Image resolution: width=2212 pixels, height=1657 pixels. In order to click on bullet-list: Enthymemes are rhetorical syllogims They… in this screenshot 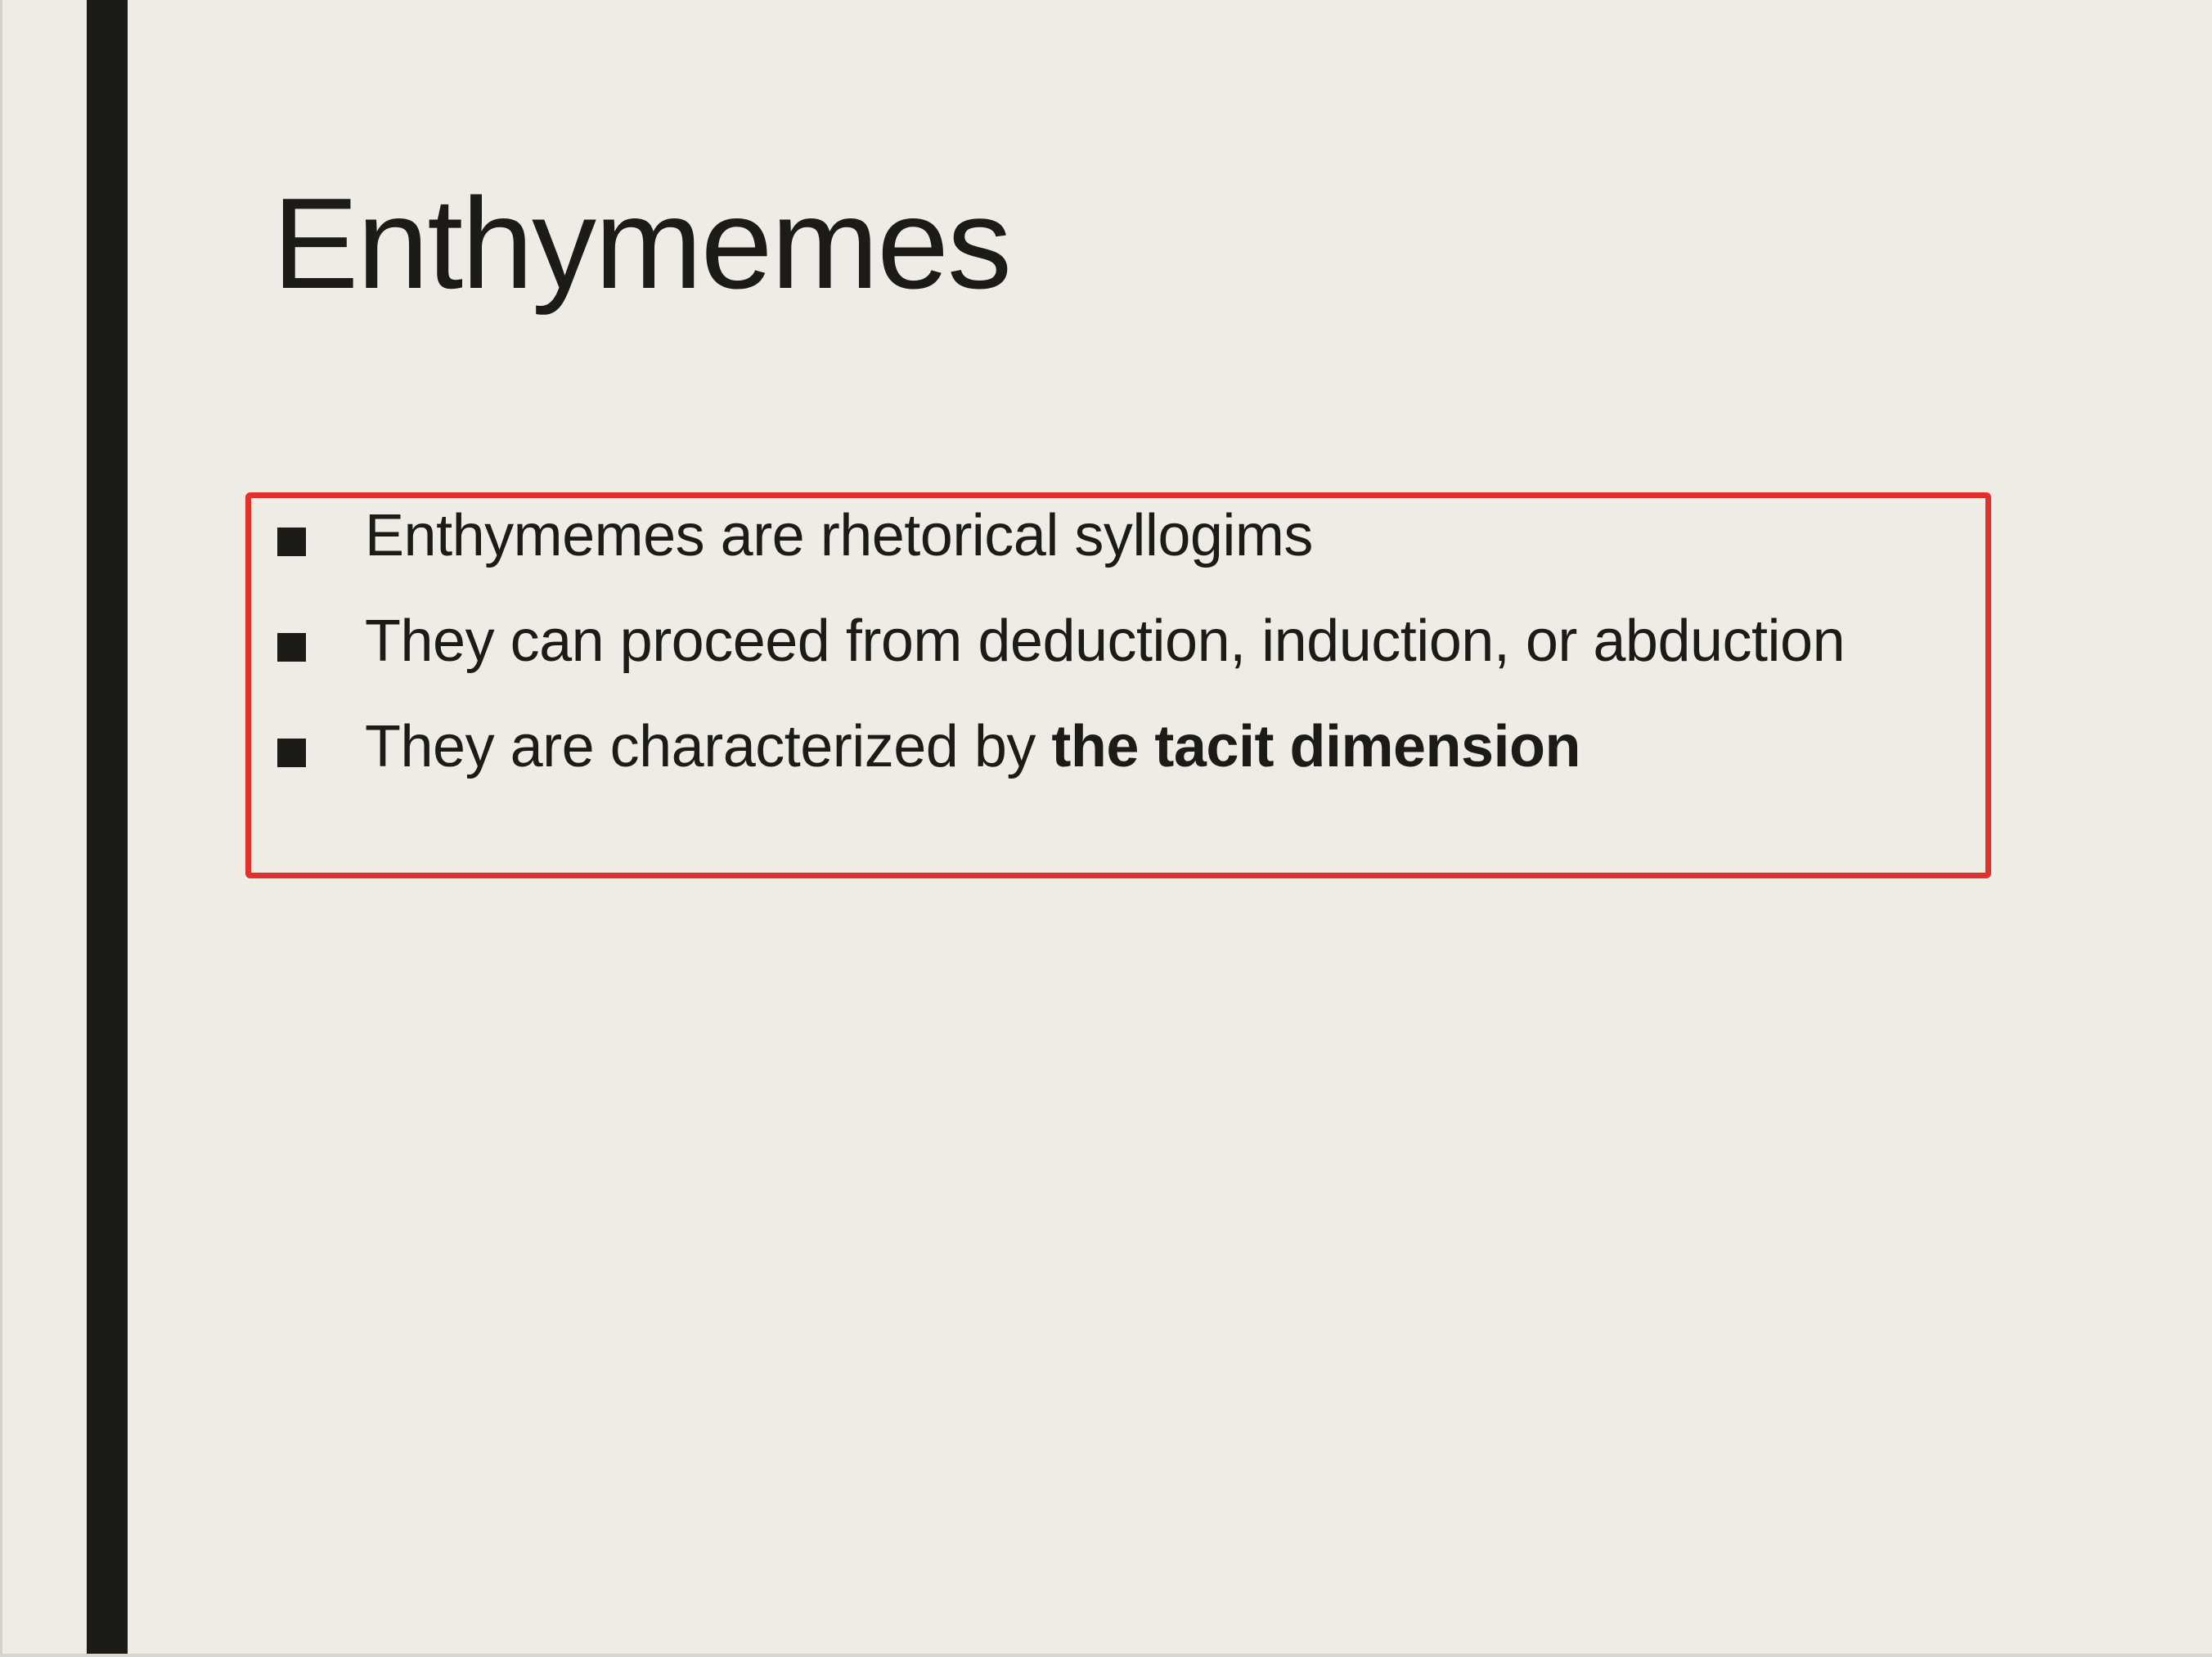, I will do `click(1117, 641)`.